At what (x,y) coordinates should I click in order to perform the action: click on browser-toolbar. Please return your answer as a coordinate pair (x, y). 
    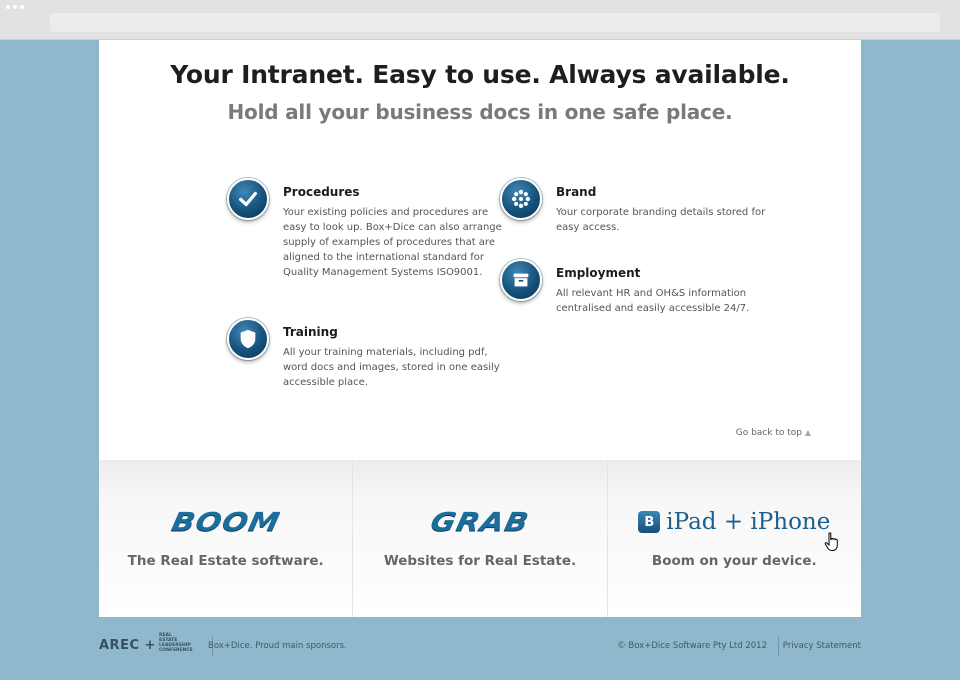
    Looking at the image, I should click on (480, 20).